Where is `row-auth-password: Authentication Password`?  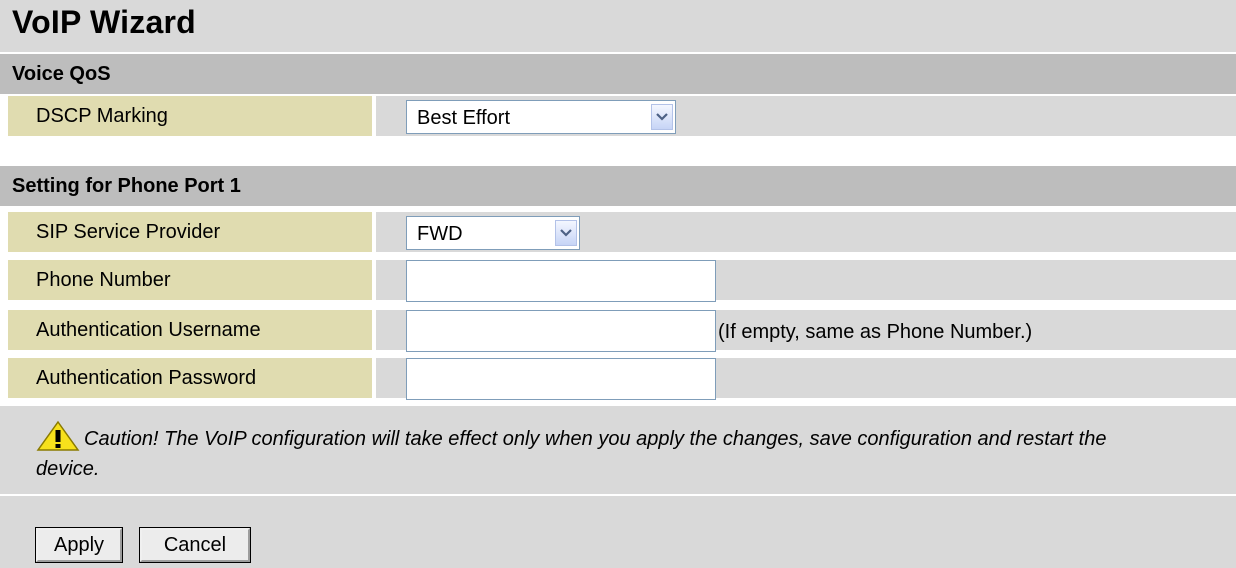 row-auth-password: Authentication Password is located at coordinates (618, 378).